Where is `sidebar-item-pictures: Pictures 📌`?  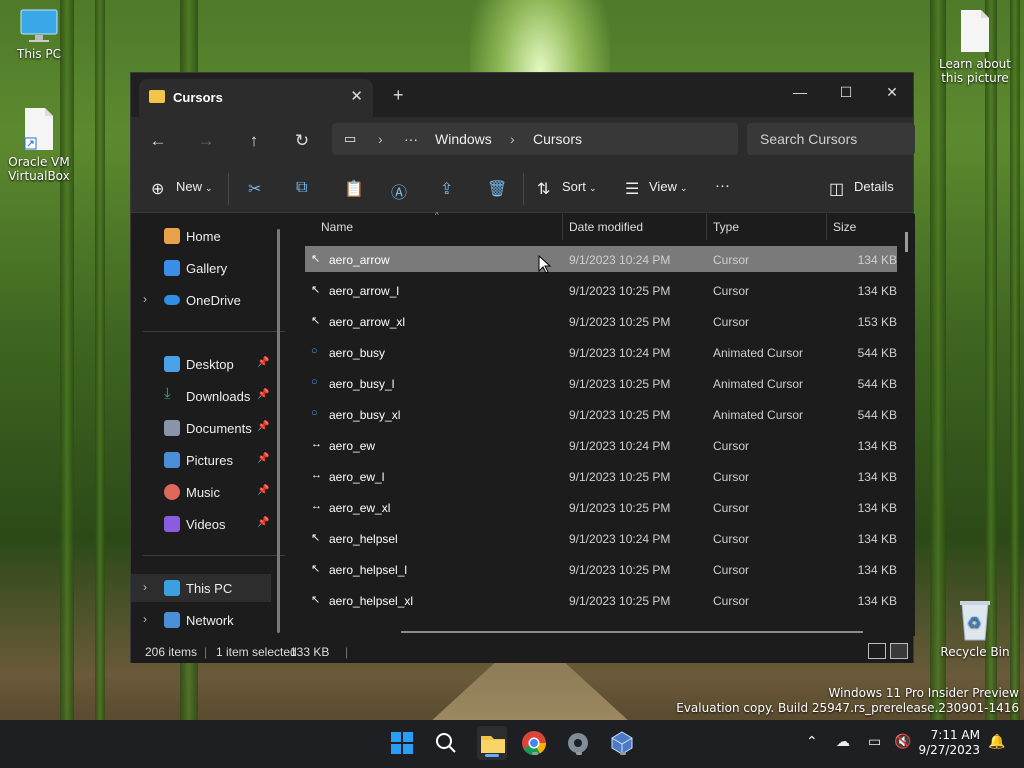 sidebar-item-pictures: Pictures 📌 is located at coordinates (201, 460).